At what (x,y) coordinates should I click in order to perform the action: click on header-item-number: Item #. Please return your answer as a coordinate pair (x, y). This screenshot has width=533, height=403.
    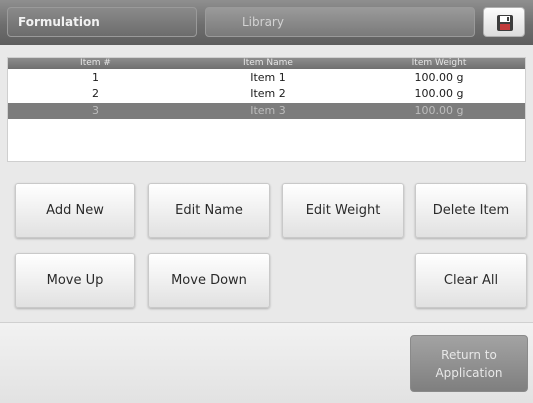
    Looking at the image, I should click on (95, 63).